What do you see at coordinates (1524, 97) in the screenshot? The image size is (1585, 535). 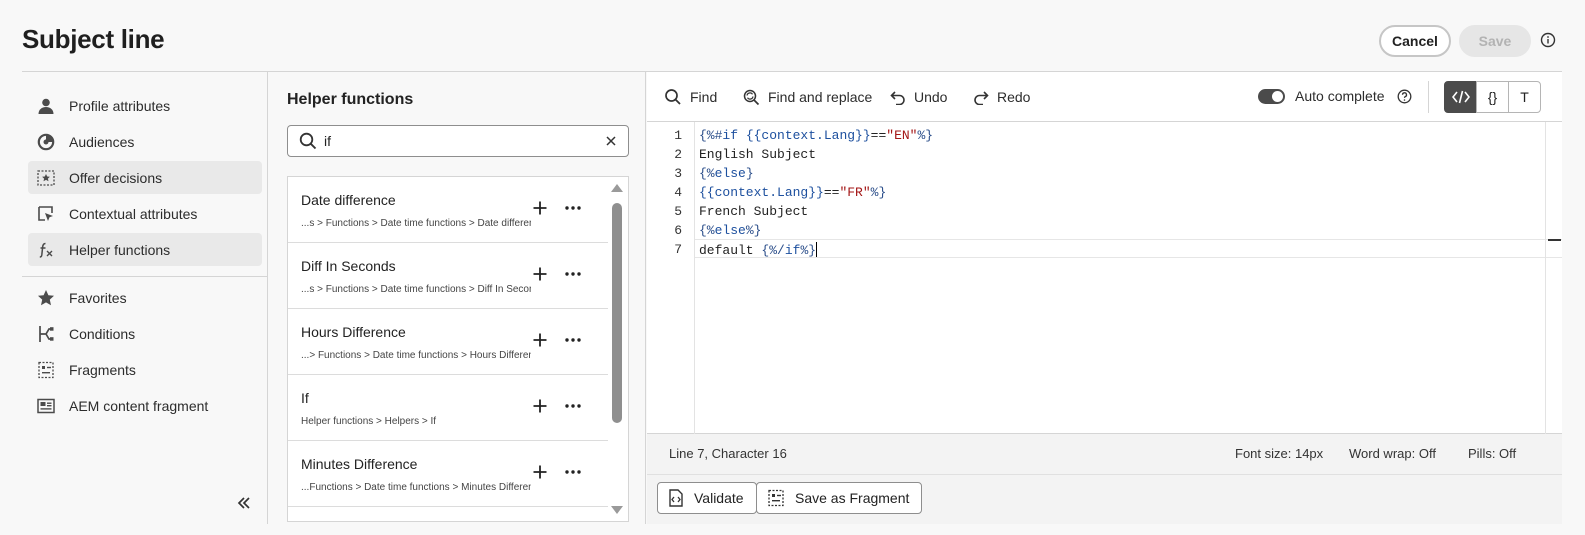 I see `text-view-button: T` at bounding box center [1524, 97].